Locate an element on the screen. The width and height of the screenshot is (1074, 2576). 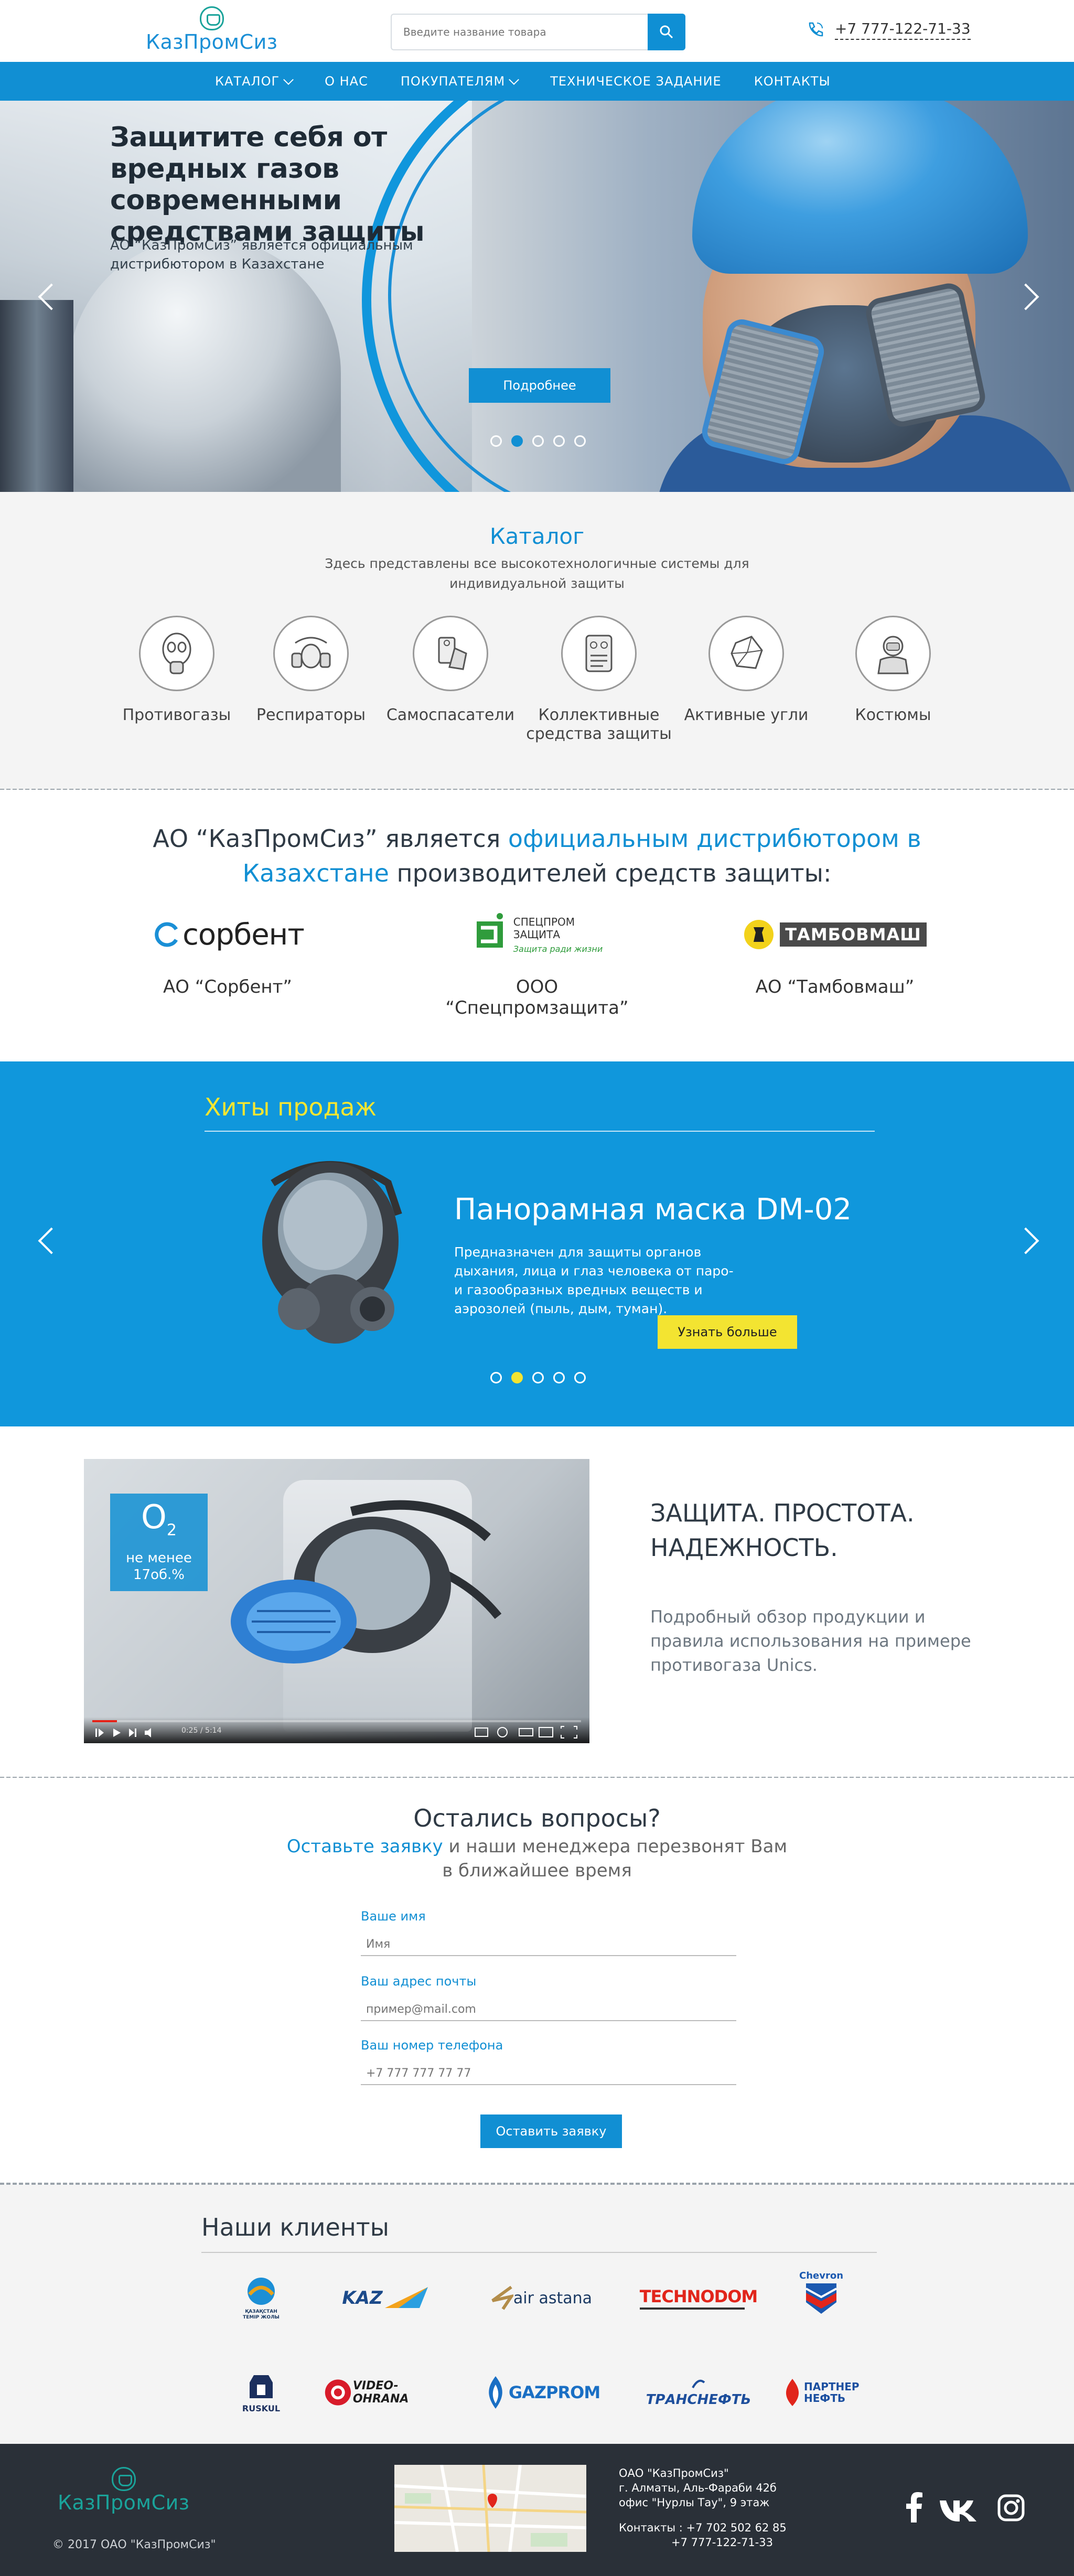
catalog-item-collective-protection: Коллективные средства защиты is located at coordinates (599, 680).